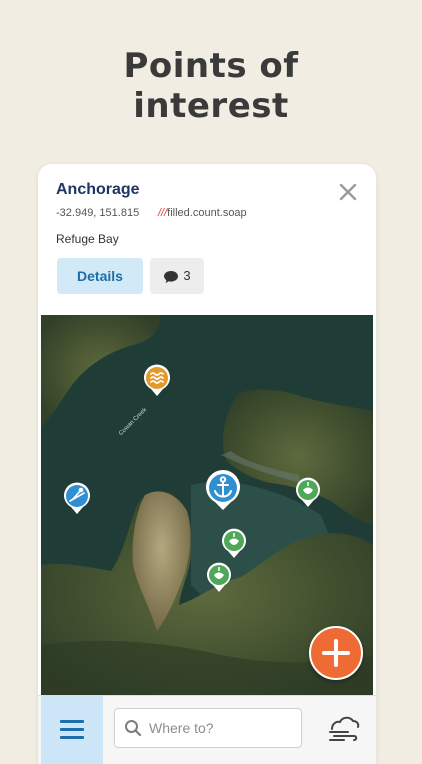 This screenshot has height=764, width=422. I want to click on details-button: Details, so click(100, 276).